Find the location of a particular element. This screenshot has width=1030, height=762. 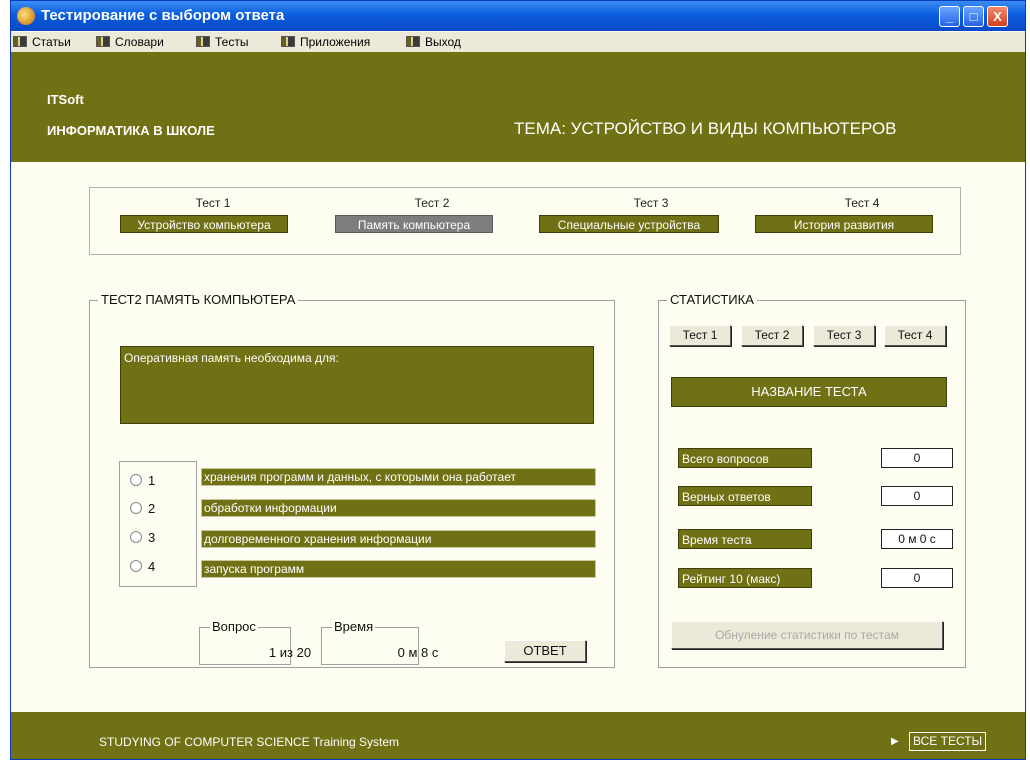

stat-correct-answers-label: Верных ответов is located at coordinates (745, 496).